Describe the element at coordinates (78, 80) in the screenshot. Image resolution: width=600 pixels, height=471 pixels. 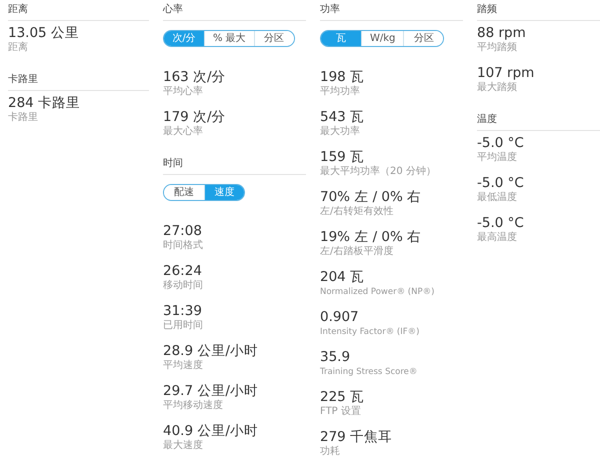
I see `section-heading: 卡路里` at that location.